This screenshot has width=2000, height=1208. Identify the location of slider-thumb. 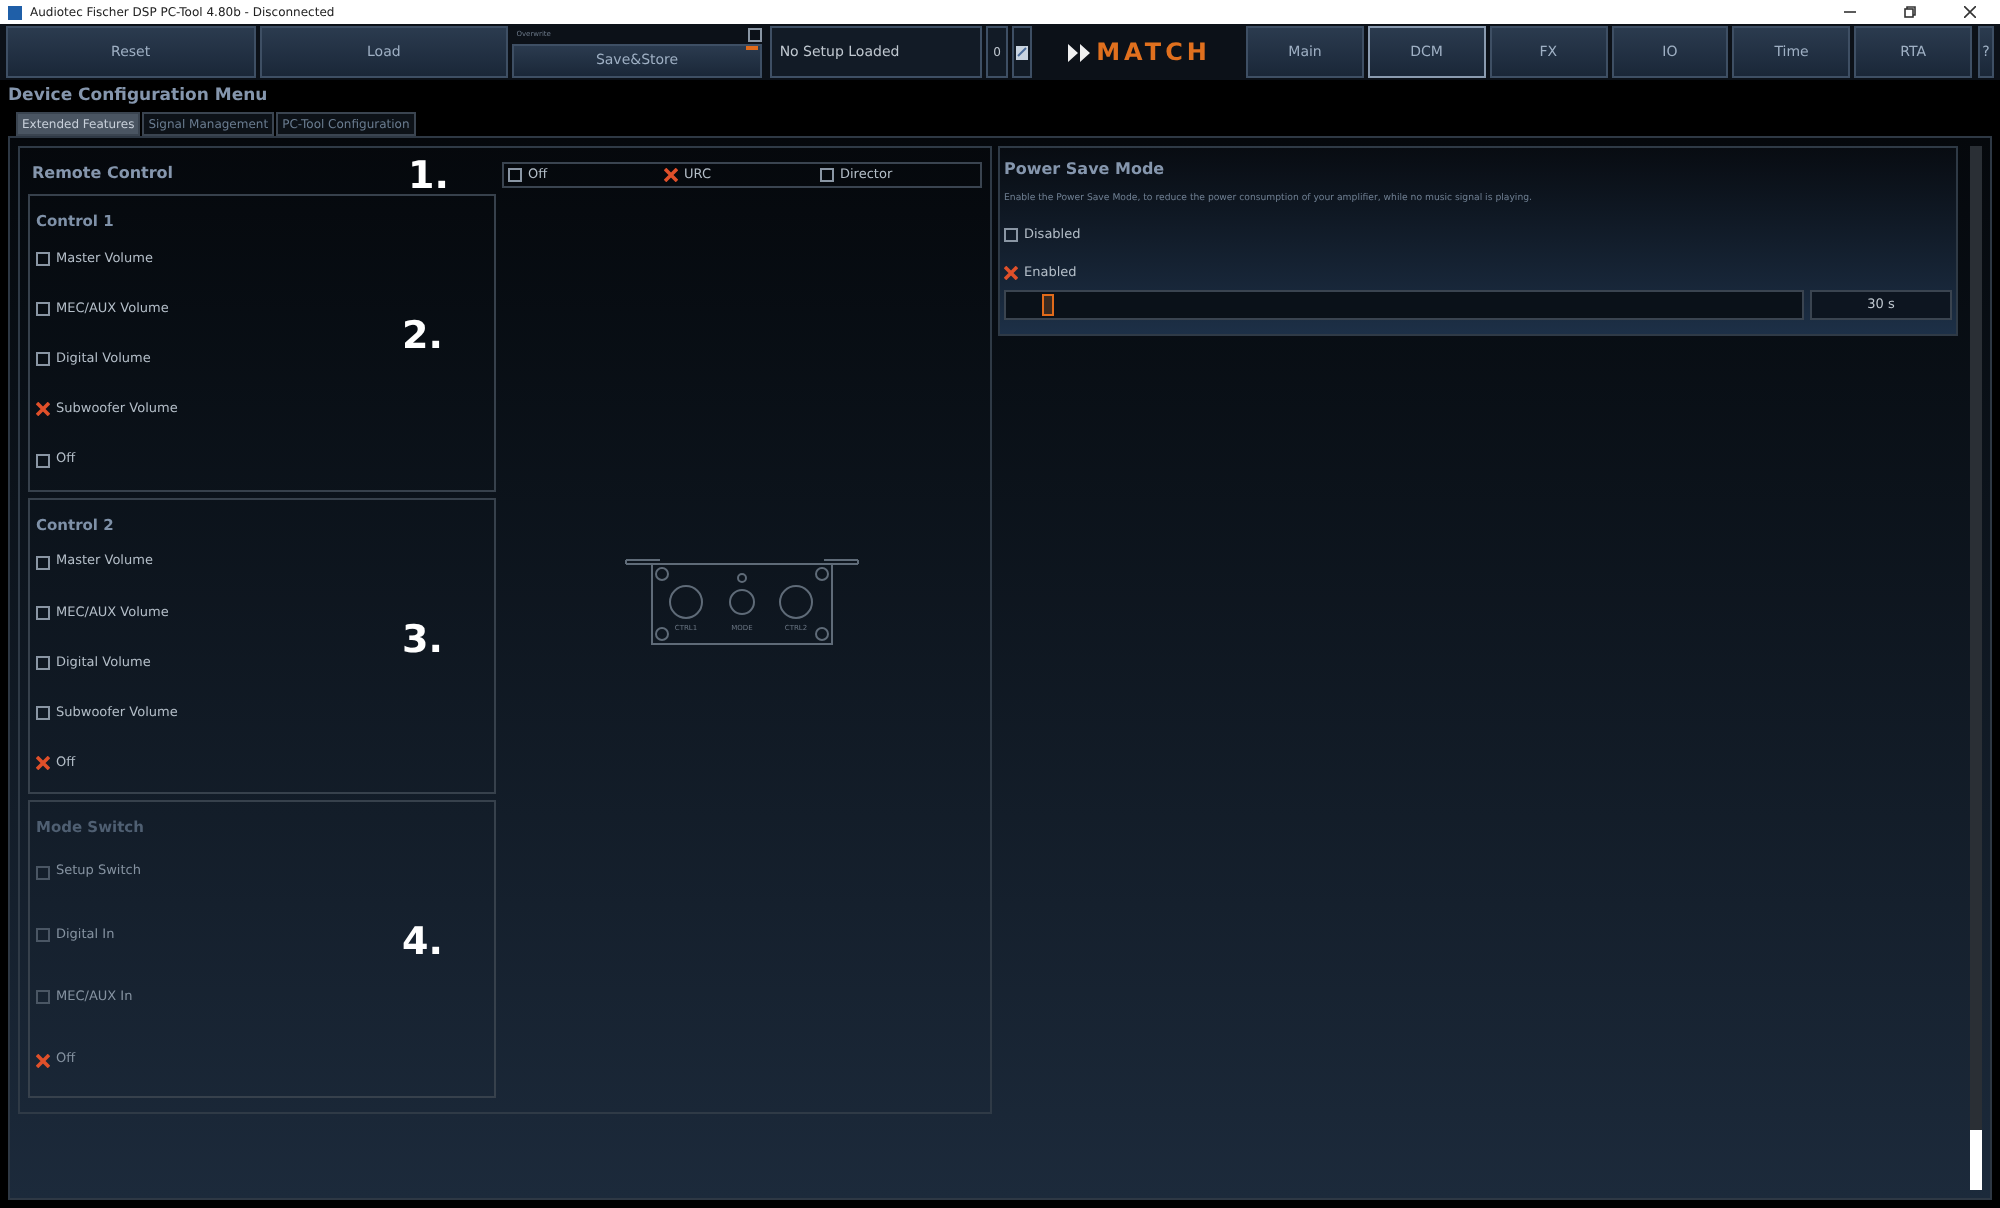
(1047, 305).